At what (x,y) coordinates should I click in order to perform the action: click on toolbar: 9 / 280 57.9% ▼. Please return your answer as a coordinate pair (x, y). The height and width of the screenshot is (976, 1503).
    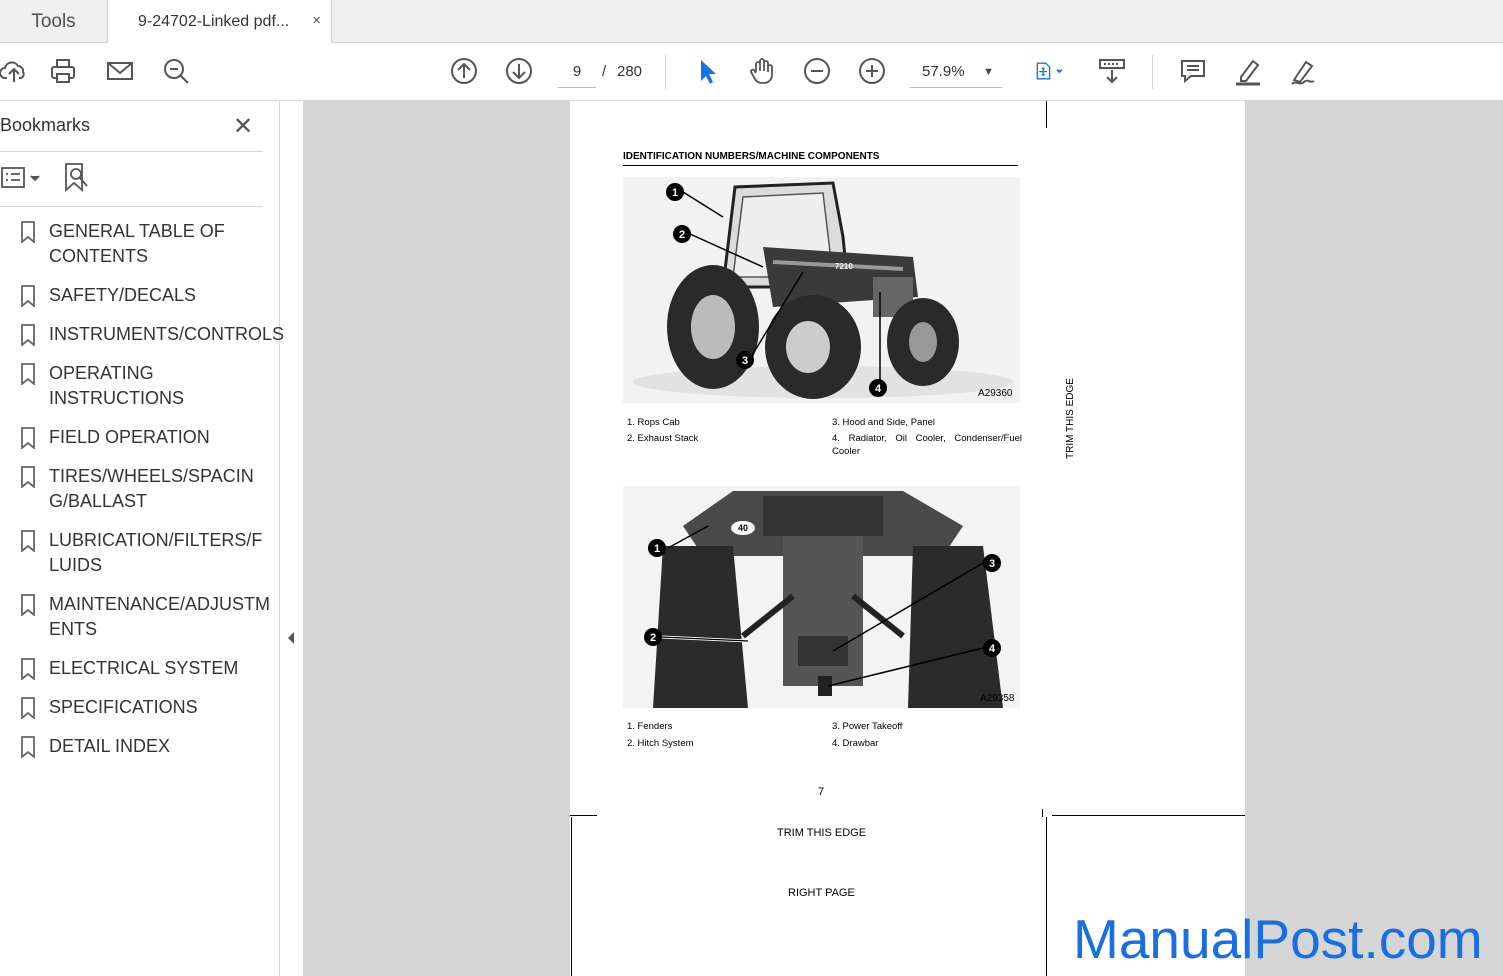
    Looking at the image, I should click on (751, 72).